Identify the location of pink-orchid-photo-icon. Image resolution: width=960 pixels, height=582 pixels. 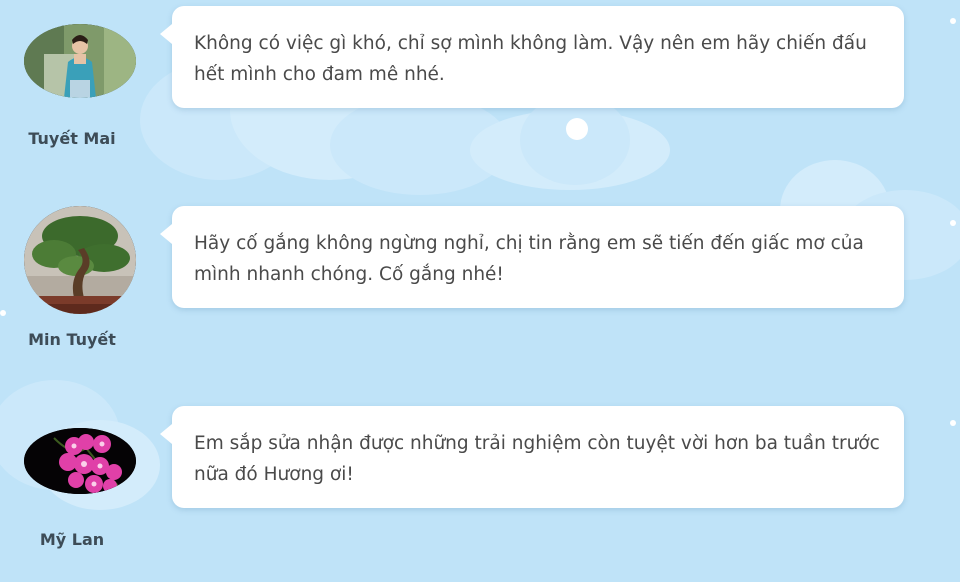
(80, 461).